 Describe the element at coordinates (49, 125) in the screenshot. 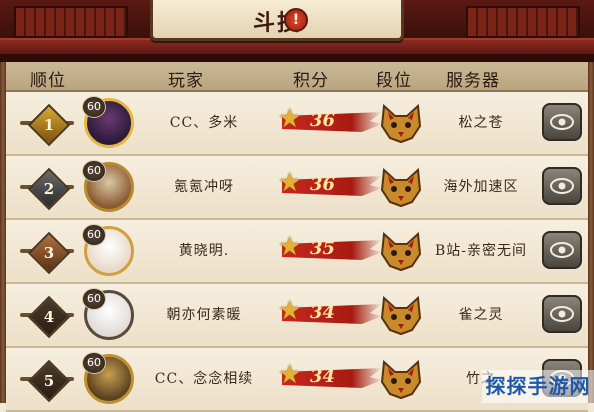

I see `rank-badge: 1` at that location.